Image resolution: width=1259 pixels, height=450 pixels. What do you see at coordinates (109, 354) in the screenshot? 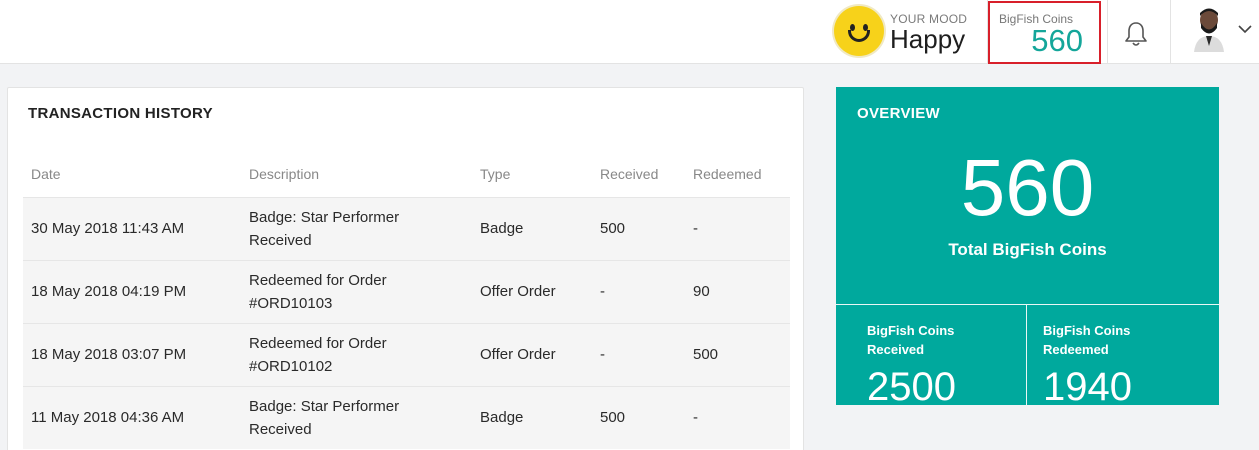
I see `cell-date: 18 May 2018 03:07 PM` at bounding box center [109, 354].